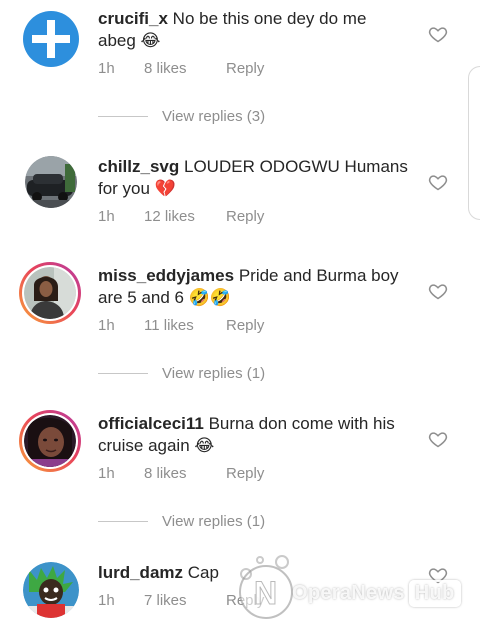  Describe the element at coordinates (133, 18) in the screenshot. I see `comment-username: crucifi_x` at that location.